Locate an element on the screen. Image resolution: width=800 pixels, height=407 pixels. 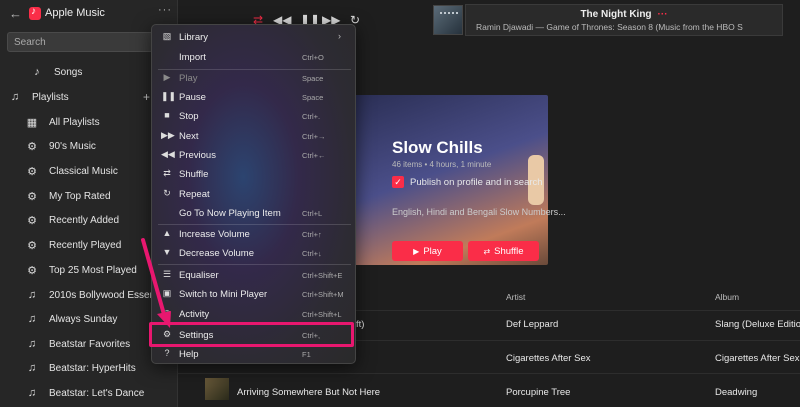
pointer-arrow-icon is located at coordinates (156, 283).